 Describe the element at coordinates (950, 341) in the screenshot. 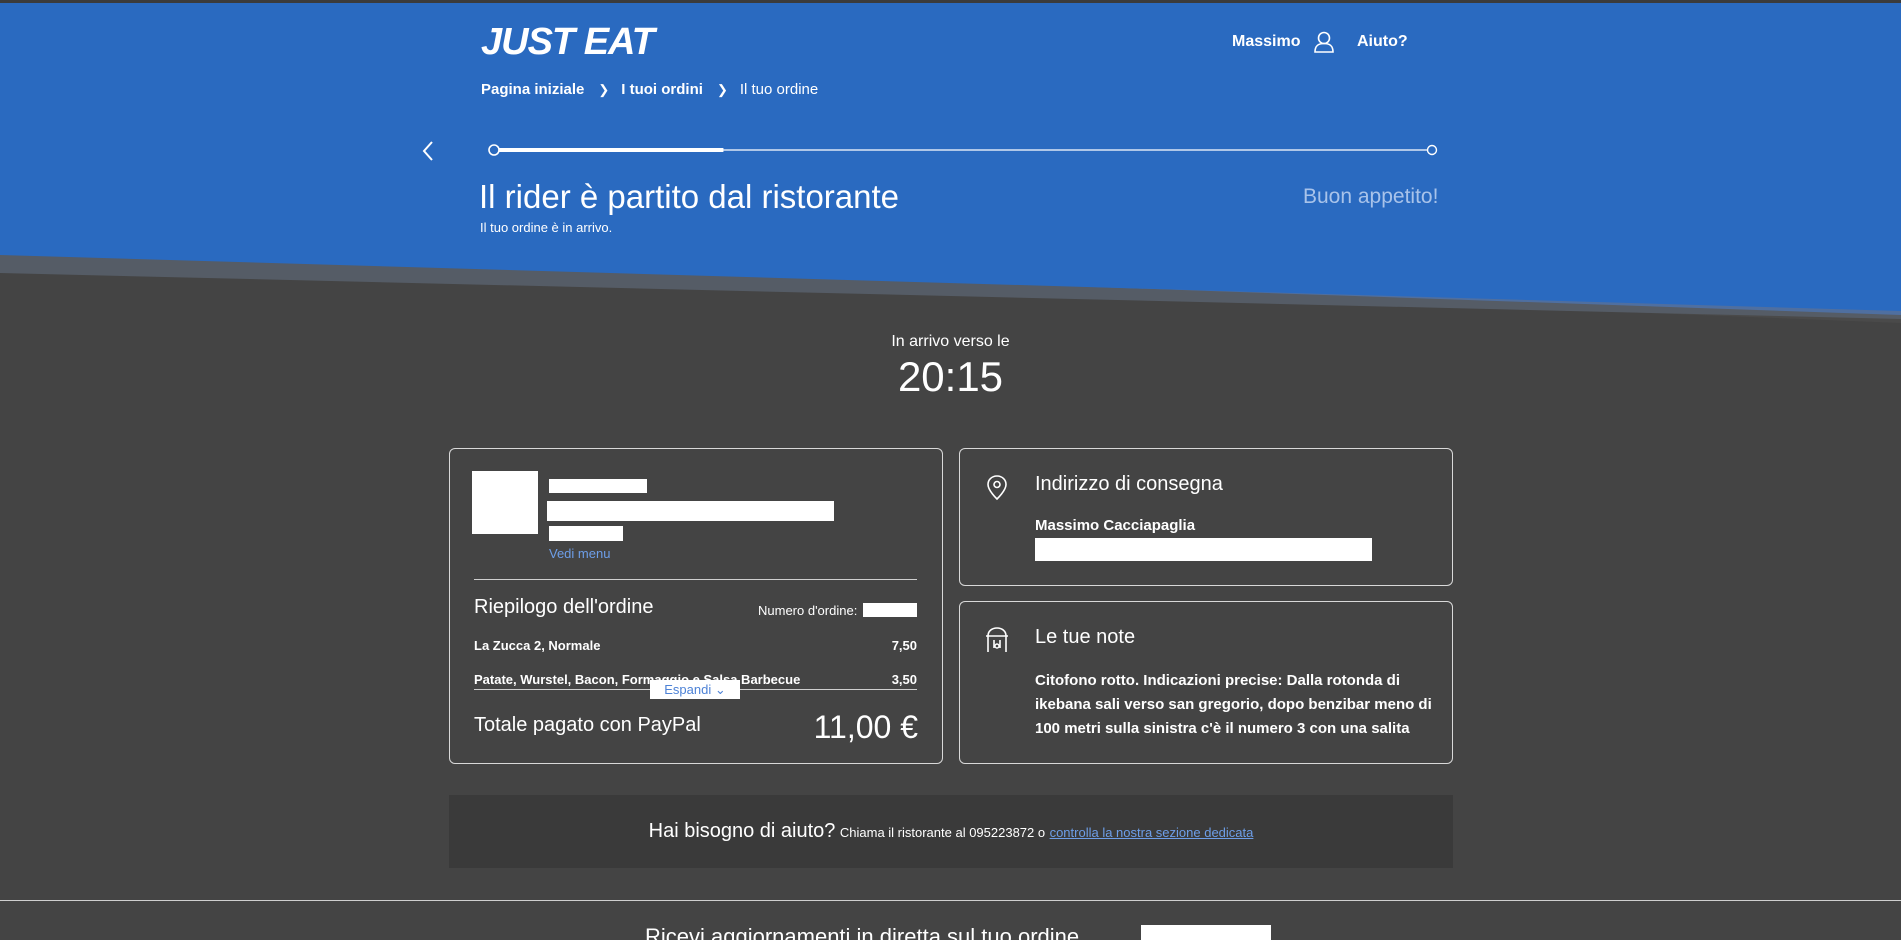

I see `eta-label: In arrivo verso le` at that location.